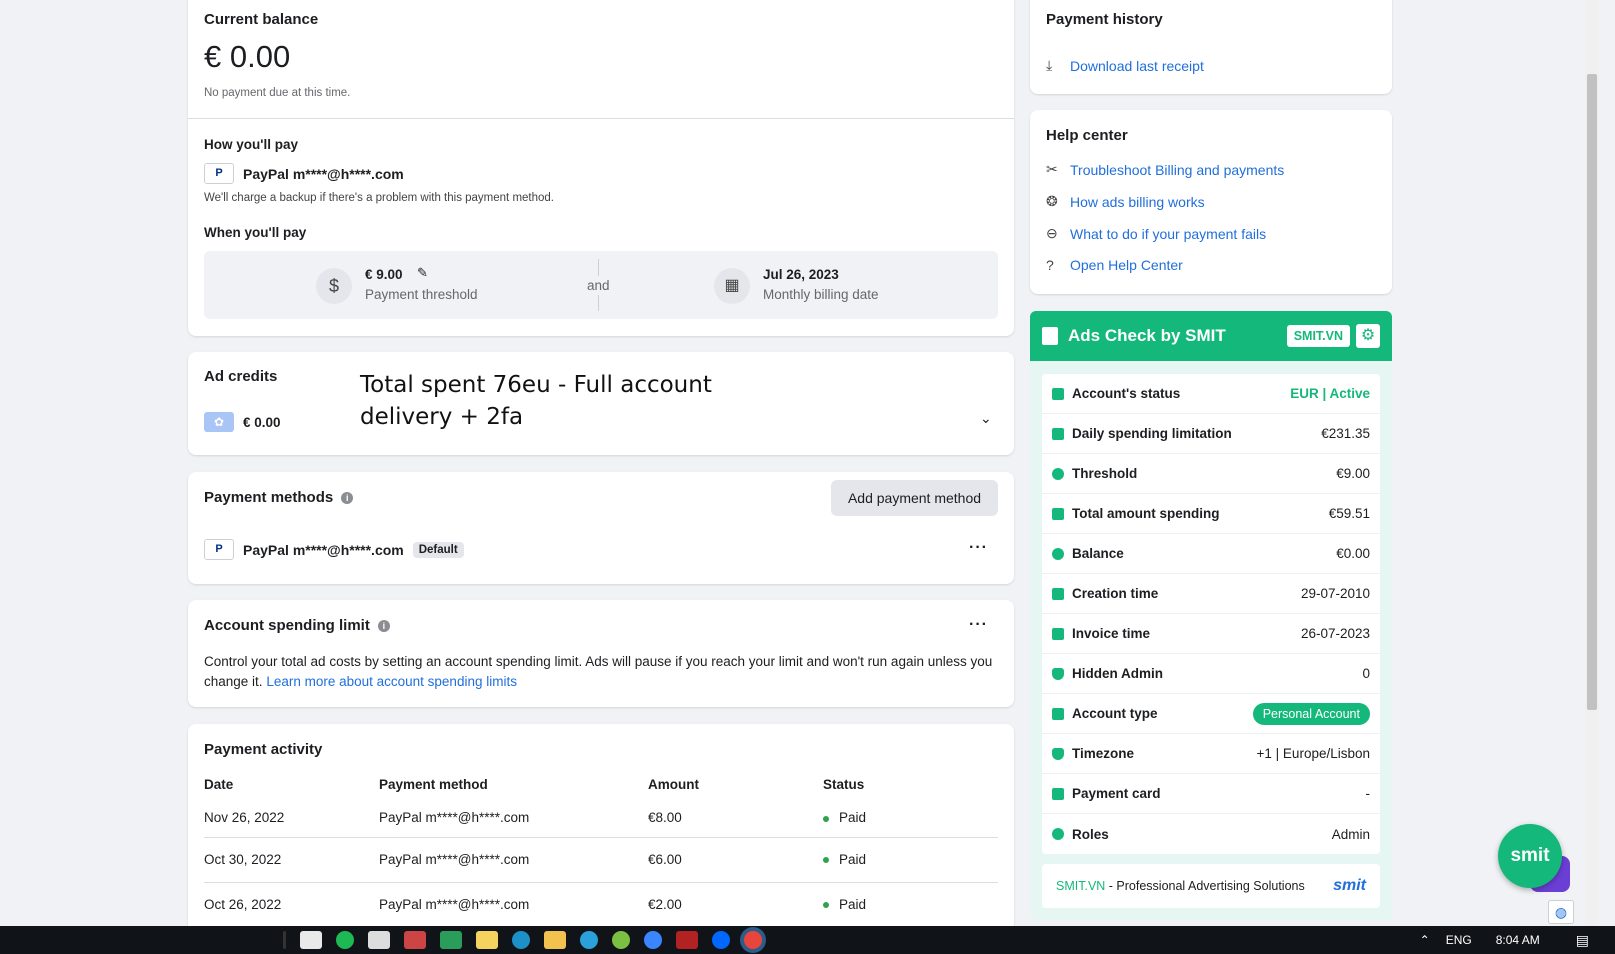 Image resolution: width=1615 pixels, height=954 pixels. What do you see at coordinates (1090, 834) in the screenshot?
I see `smit-label: Roles` at bounding box center [1090, 834].